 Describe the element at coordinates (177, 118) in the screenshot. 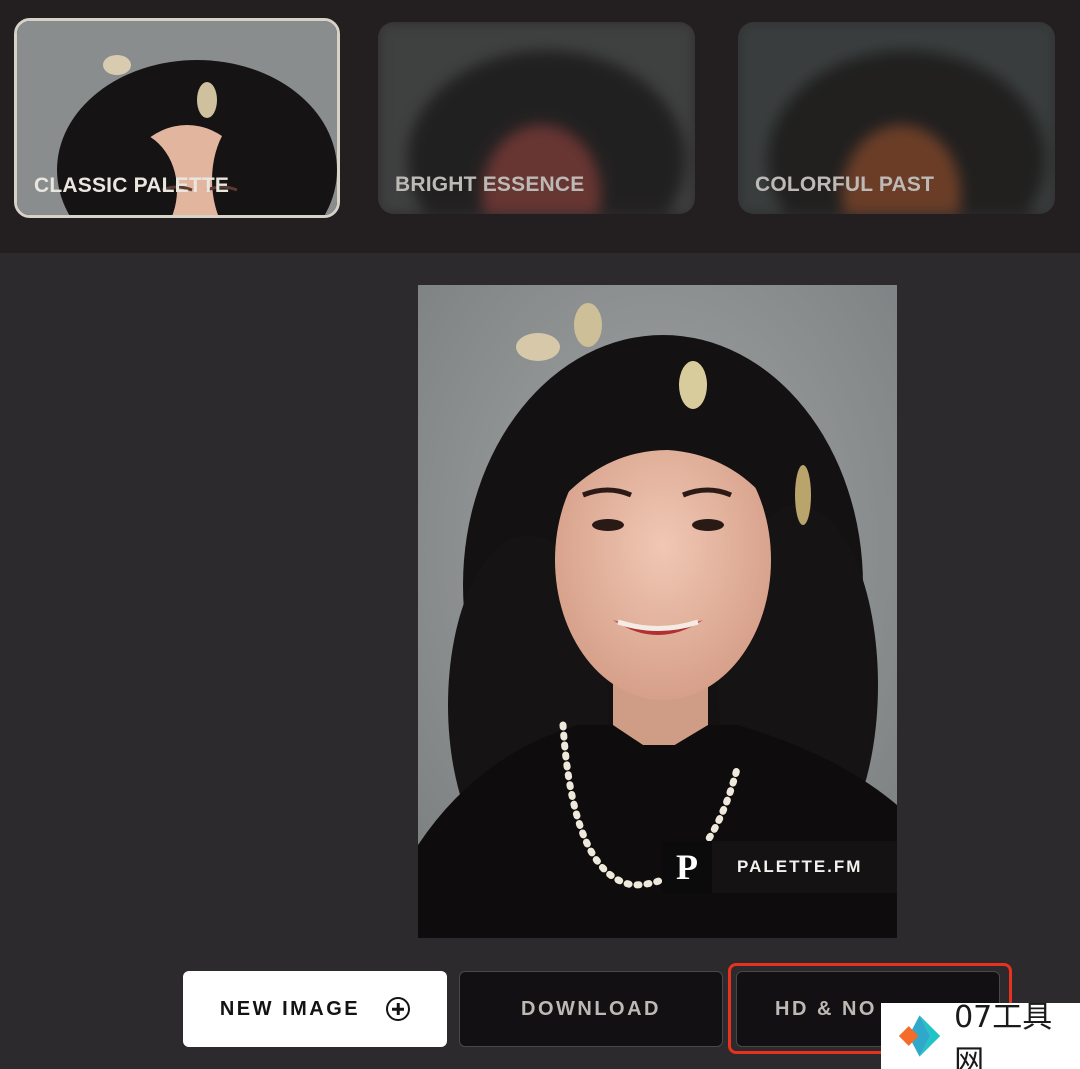

I see `filter-classic-palette: CLASSIC PALETTE` at that location.